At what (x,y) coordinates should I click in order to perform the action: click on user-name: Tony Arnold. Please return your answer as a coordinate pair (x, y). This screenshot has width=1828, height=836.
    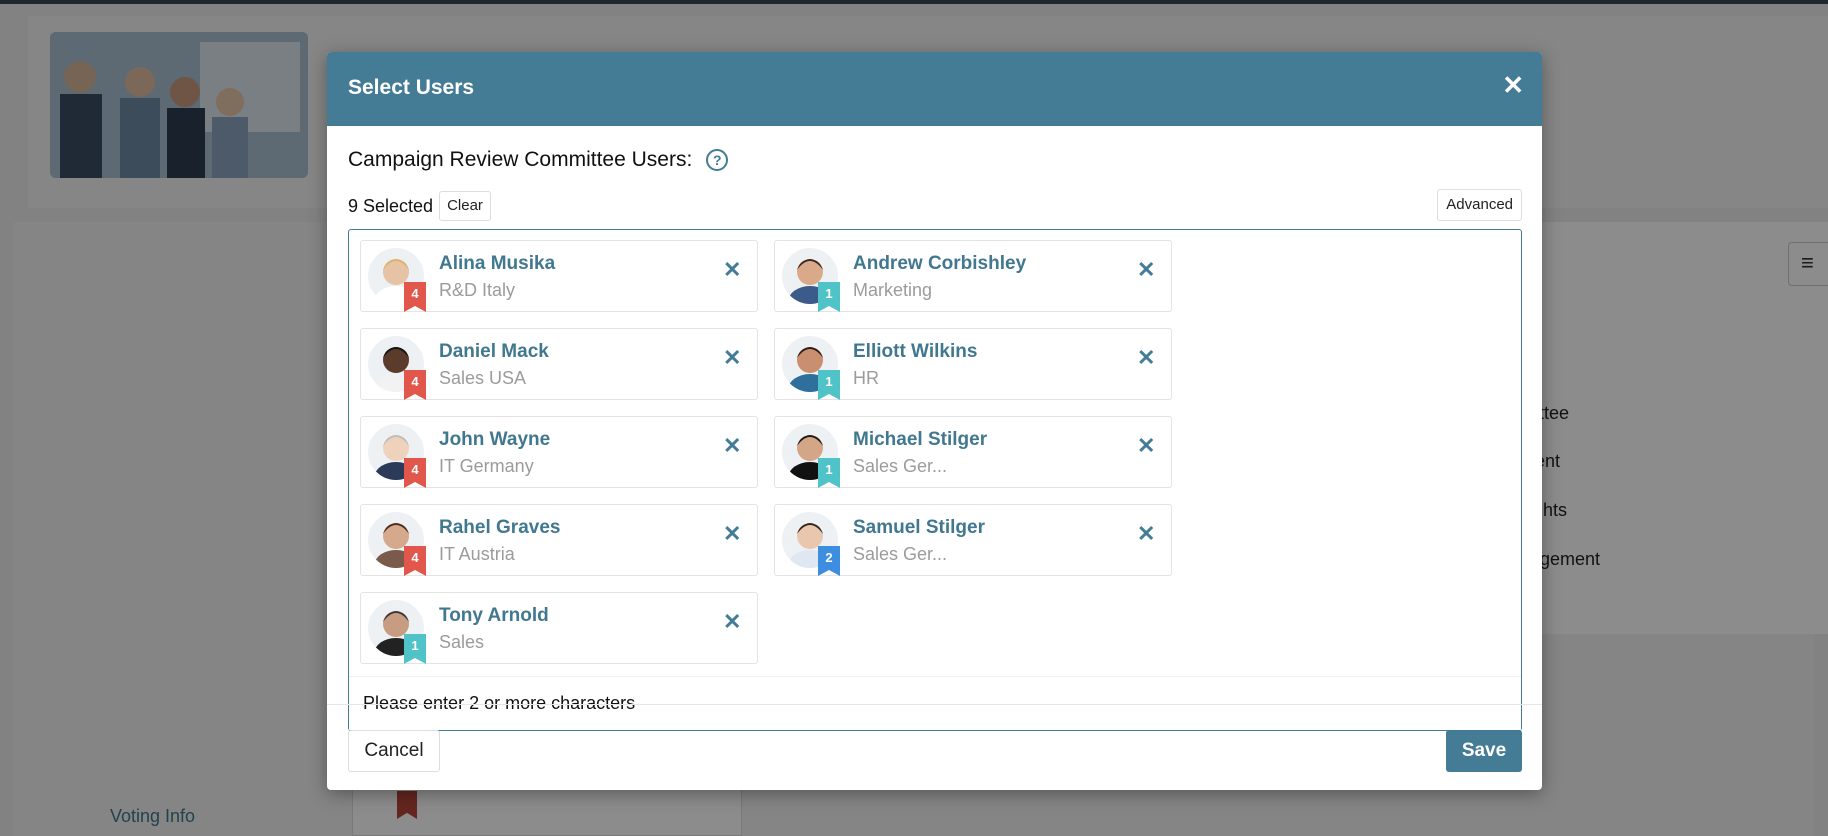
    Looking at the image, I should click on (494, 616).